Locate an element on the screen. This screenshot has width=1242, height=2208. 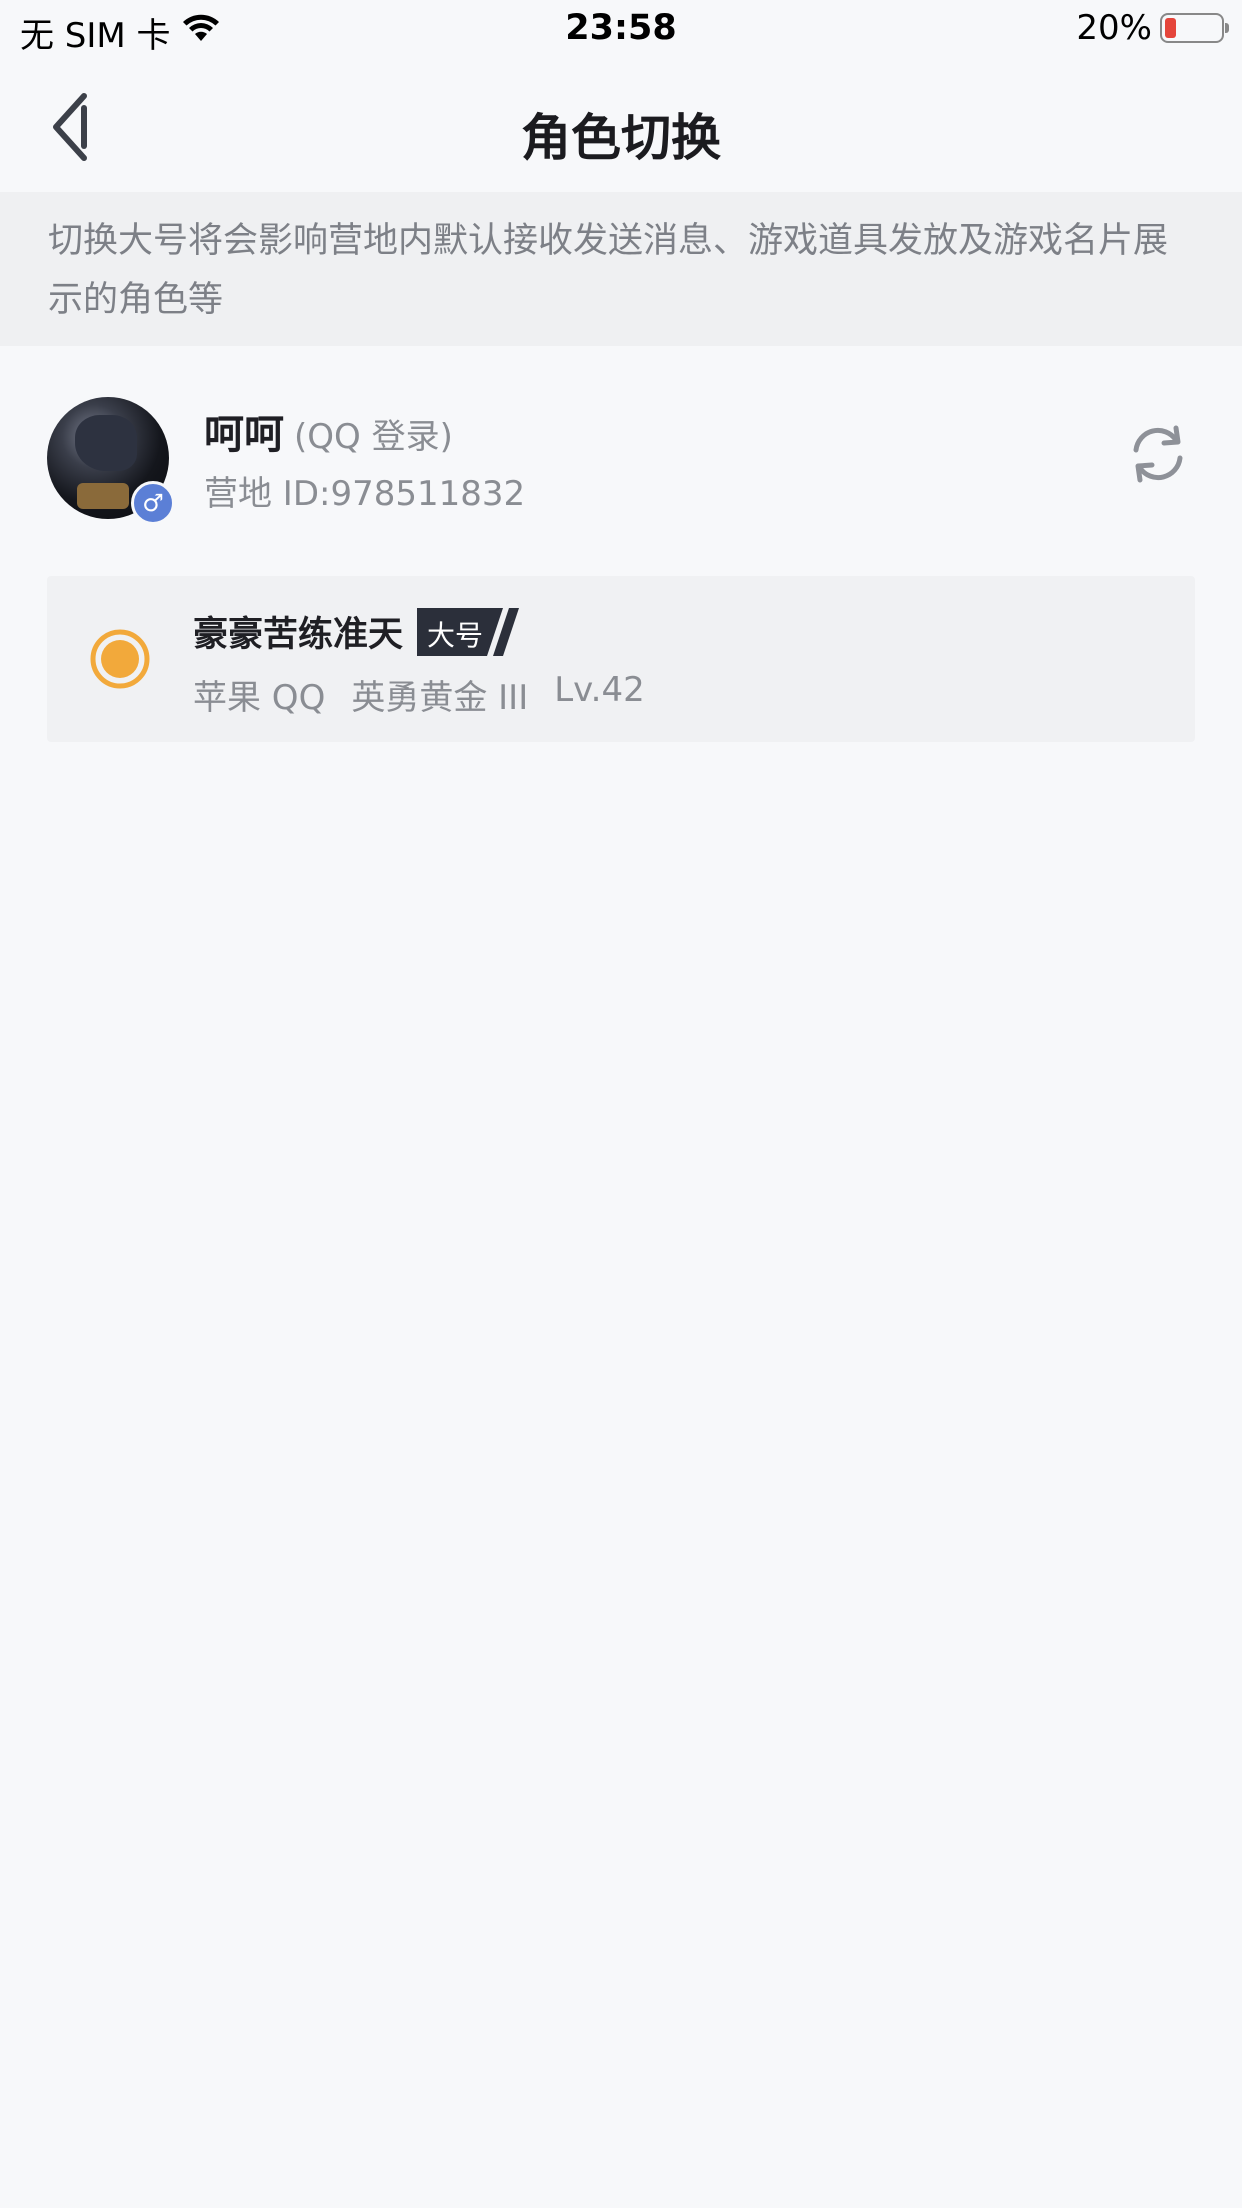
account-name-row: 呵呵 (QQ 登录) is located at coordinates (328, 431).